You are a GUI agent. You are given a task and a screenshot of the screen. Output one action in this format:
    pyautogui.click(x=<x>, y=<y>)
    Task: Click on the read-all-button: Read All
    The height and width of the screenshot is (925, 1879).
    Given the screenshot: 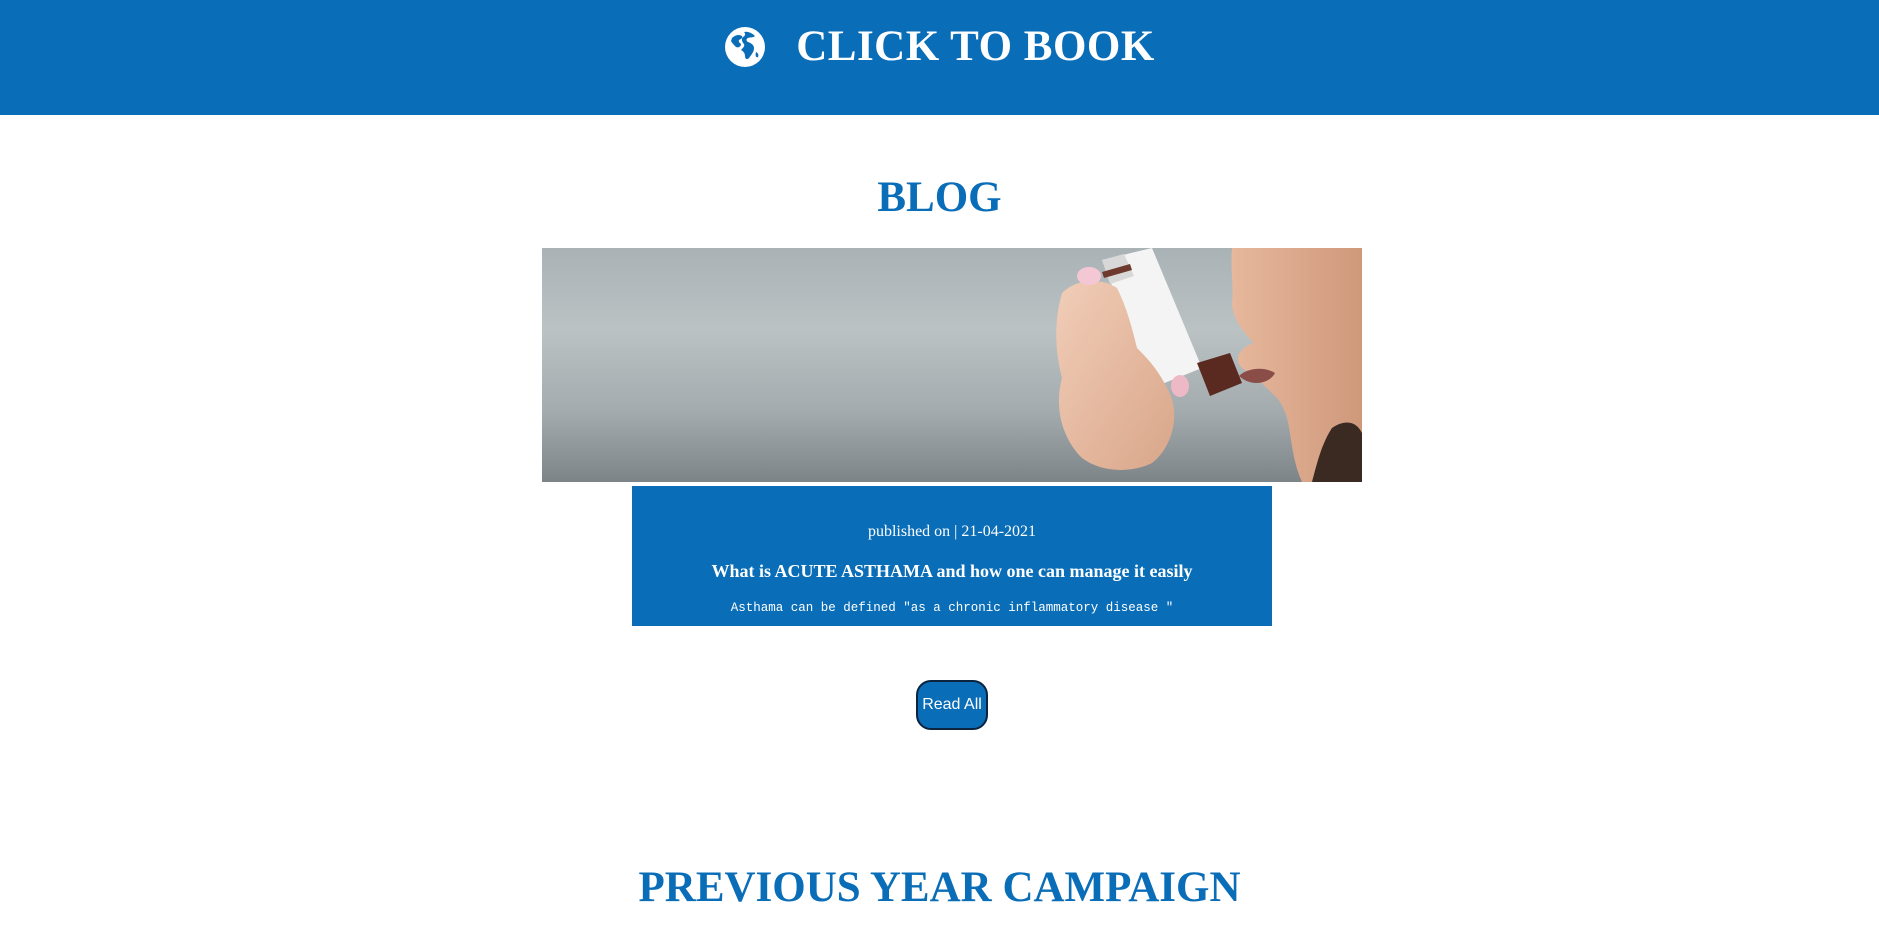 What is the action you would take?
    pyautogui.click(x=952, y=705)
    